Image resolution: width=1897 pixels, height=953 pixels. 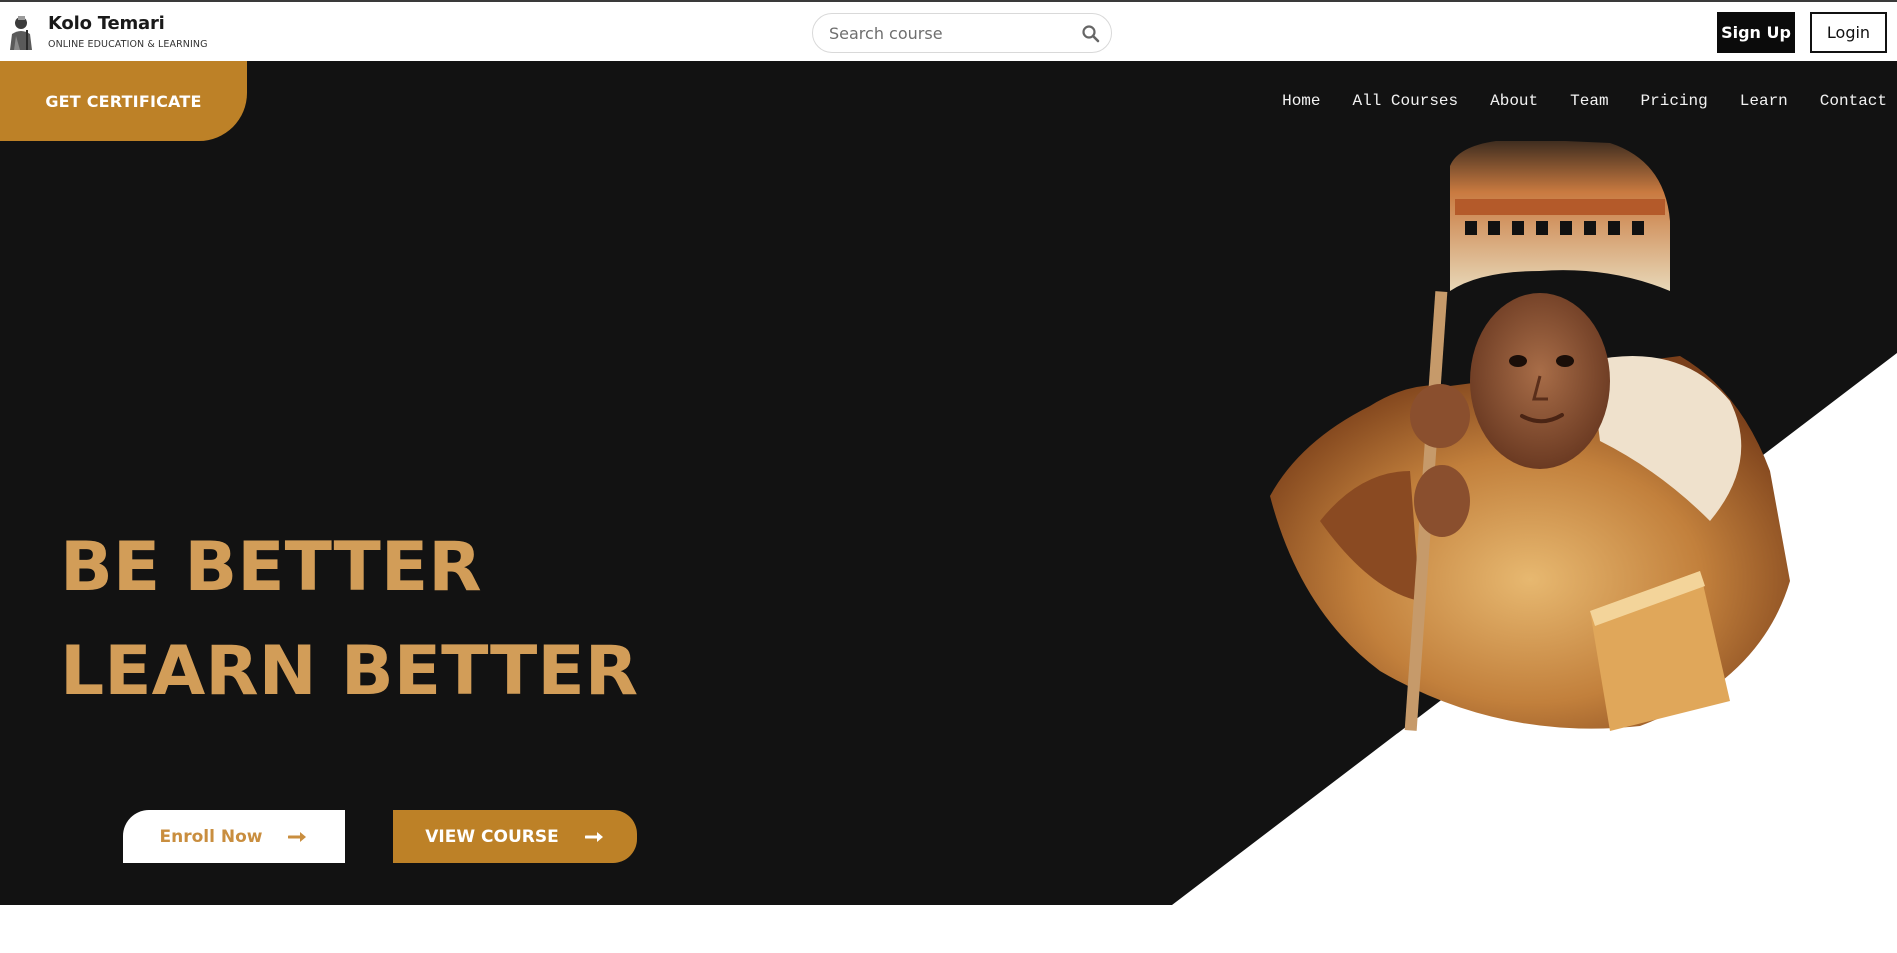 What do you see at coordinates (1301, 101) in the screenshot?
I see `nav-item-home: Home` at bounding box center [1301, 101].